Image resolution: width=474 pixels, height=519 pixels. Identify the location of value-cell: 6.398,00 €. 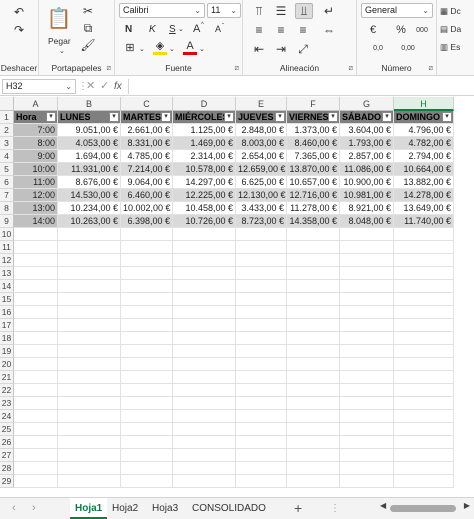
(147, 221).